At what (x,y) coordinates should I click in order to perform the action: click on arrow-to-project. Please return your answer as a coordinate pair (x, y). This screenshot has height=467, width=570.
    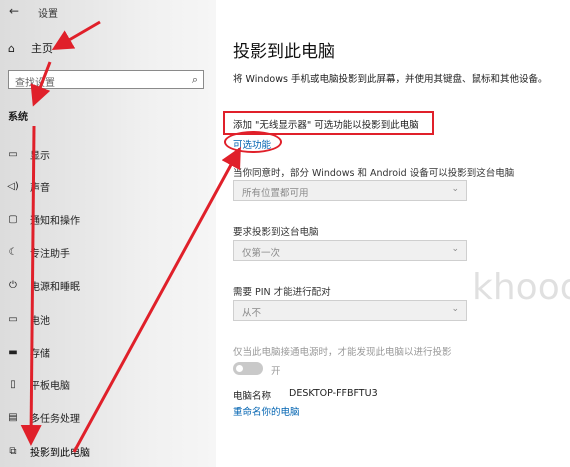
    Looking at the image, I should click on (31, 285).